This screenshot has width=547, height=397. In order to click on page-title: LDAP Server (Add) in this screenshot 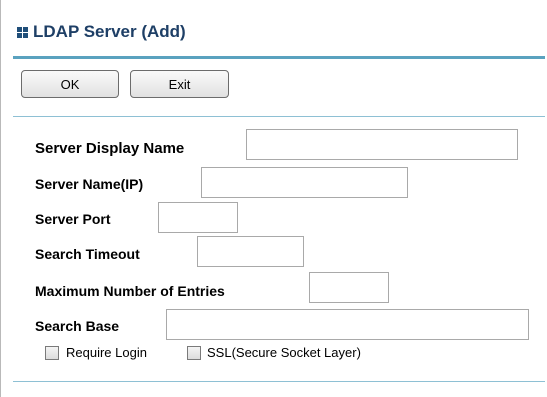, I will do `click(109, 31)`.